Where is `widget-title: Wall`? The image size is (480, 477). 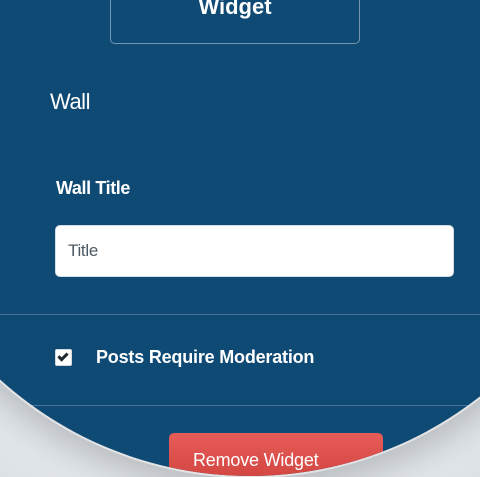
widget-title: Wall is located at coordinates (70, 101).